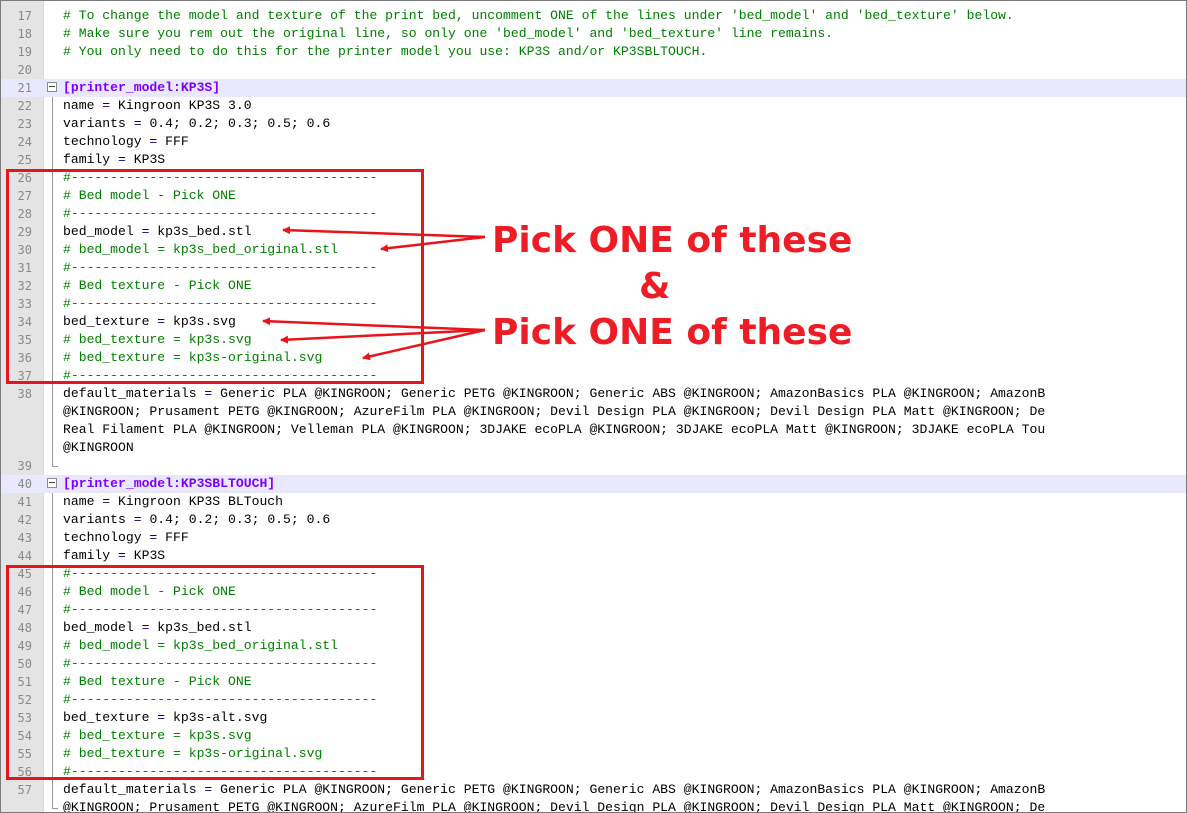 The image size is (1187, 813). Describe the element at coordinates (672, 332) in the screenshot. I see `callout-bed-texture: Pick ONE of these` at that location.